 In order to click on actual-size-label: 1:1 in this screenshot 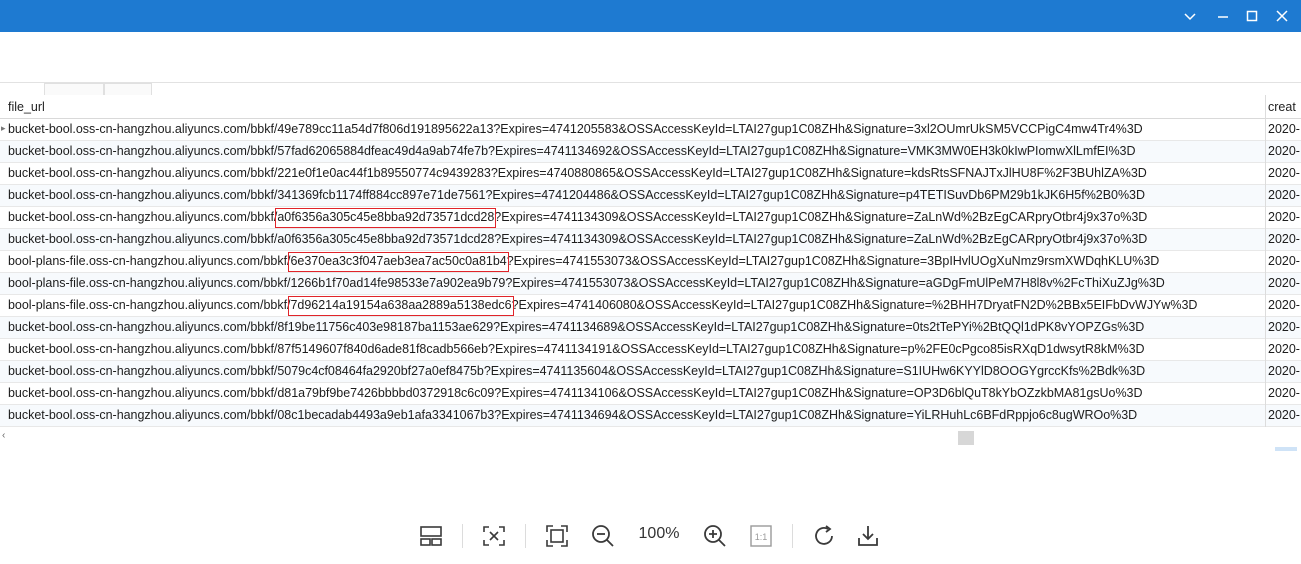, I will do `click(761, 537)`.